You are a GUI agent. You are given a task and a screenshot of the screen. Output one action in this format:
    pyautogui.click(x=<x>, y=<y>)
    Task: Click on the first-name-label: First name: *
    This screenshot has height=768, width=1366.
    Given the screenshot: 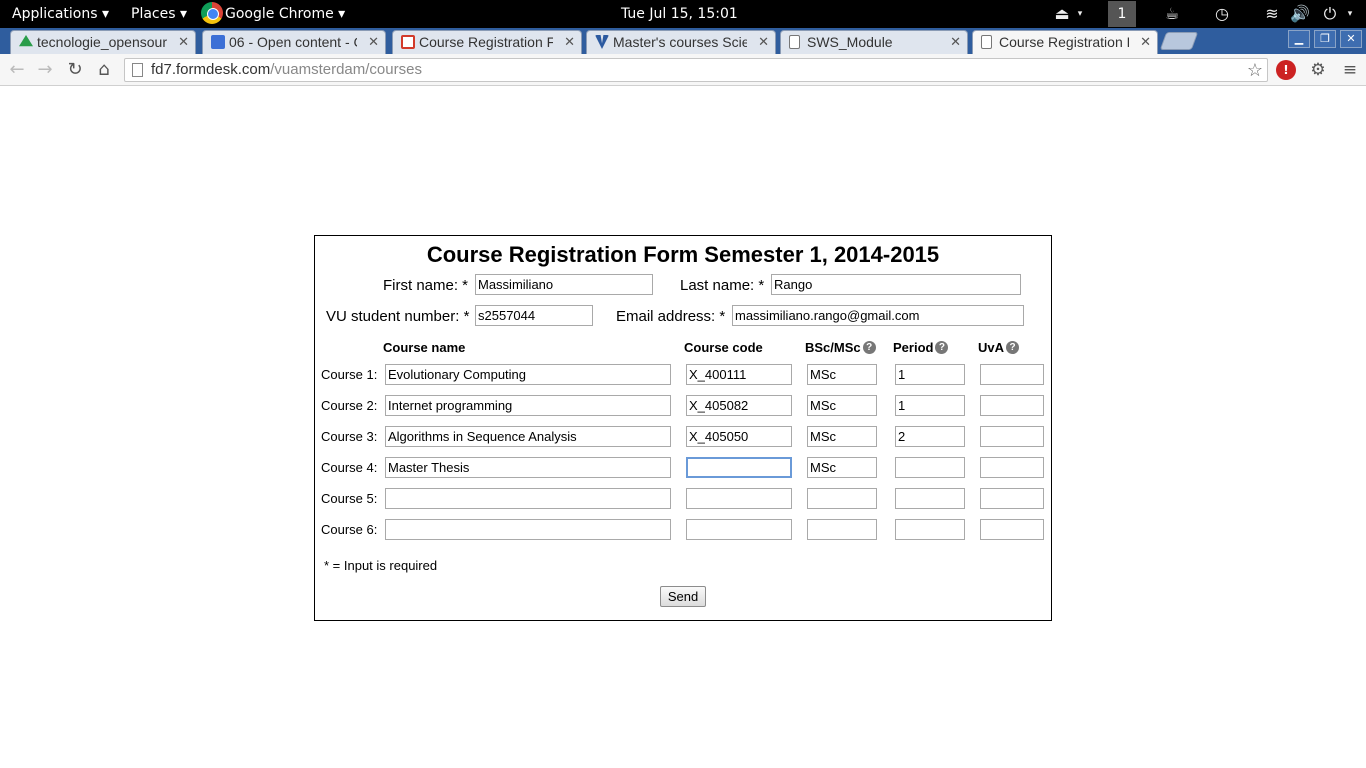 What is the action you would take?
    pyautogui.click(x=426, y=285)
    